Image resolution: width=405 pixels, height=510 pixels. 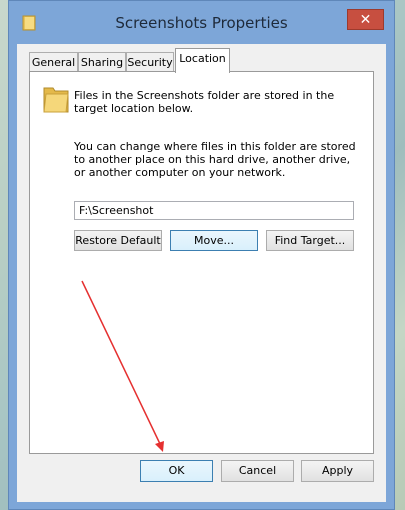 I want to click on restore-default-button: Restore Default, so click(x=118, y=240).